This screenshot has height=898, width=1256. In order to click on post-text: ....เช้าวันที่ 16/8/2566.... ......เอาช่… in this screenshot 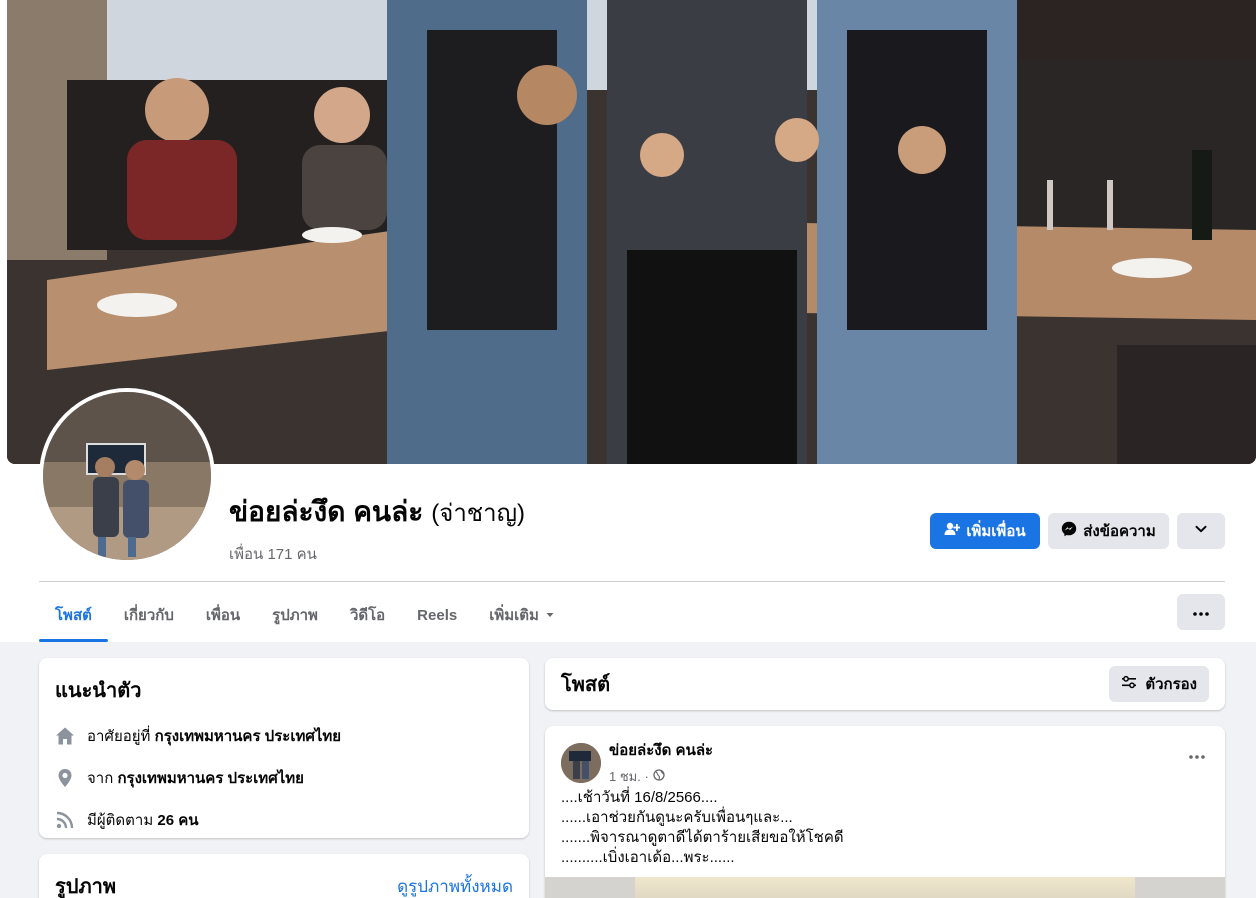, I will do `click(702, 828)`.